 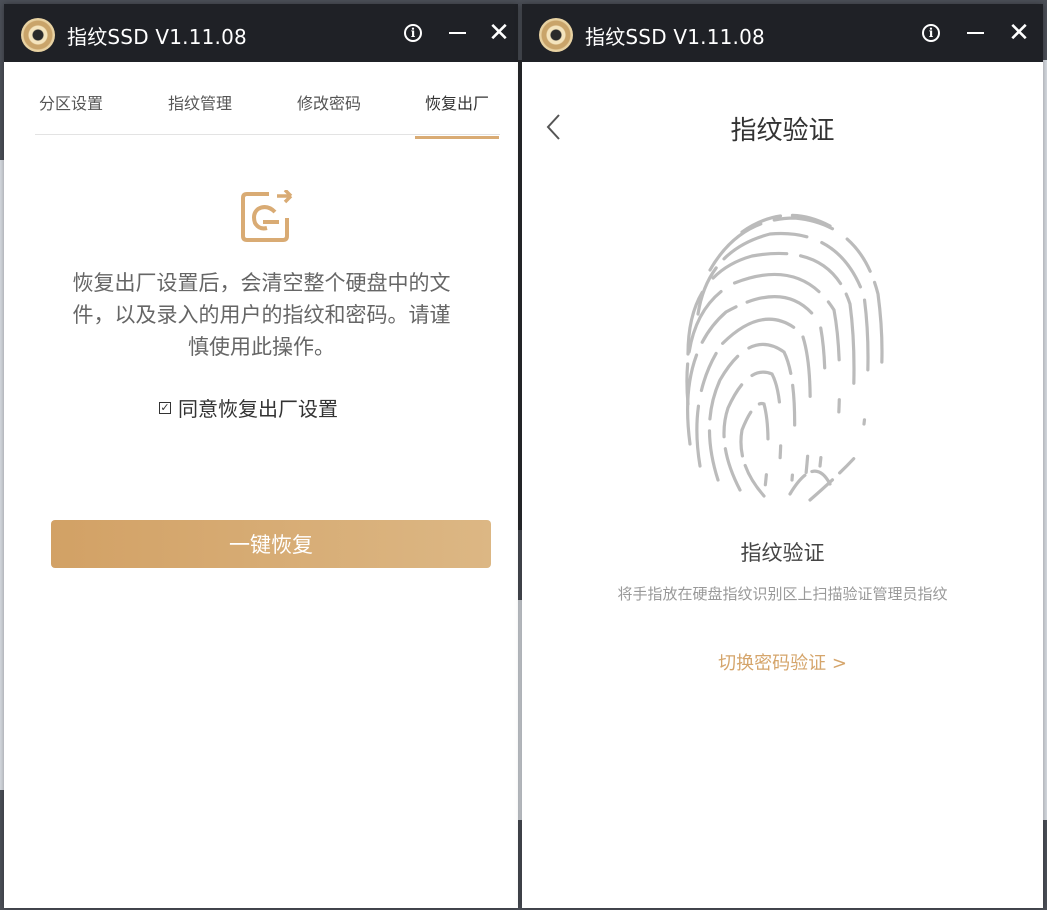 I want to click on tab-factory-reset: 恢复出厂, so click(x=457, y=112).